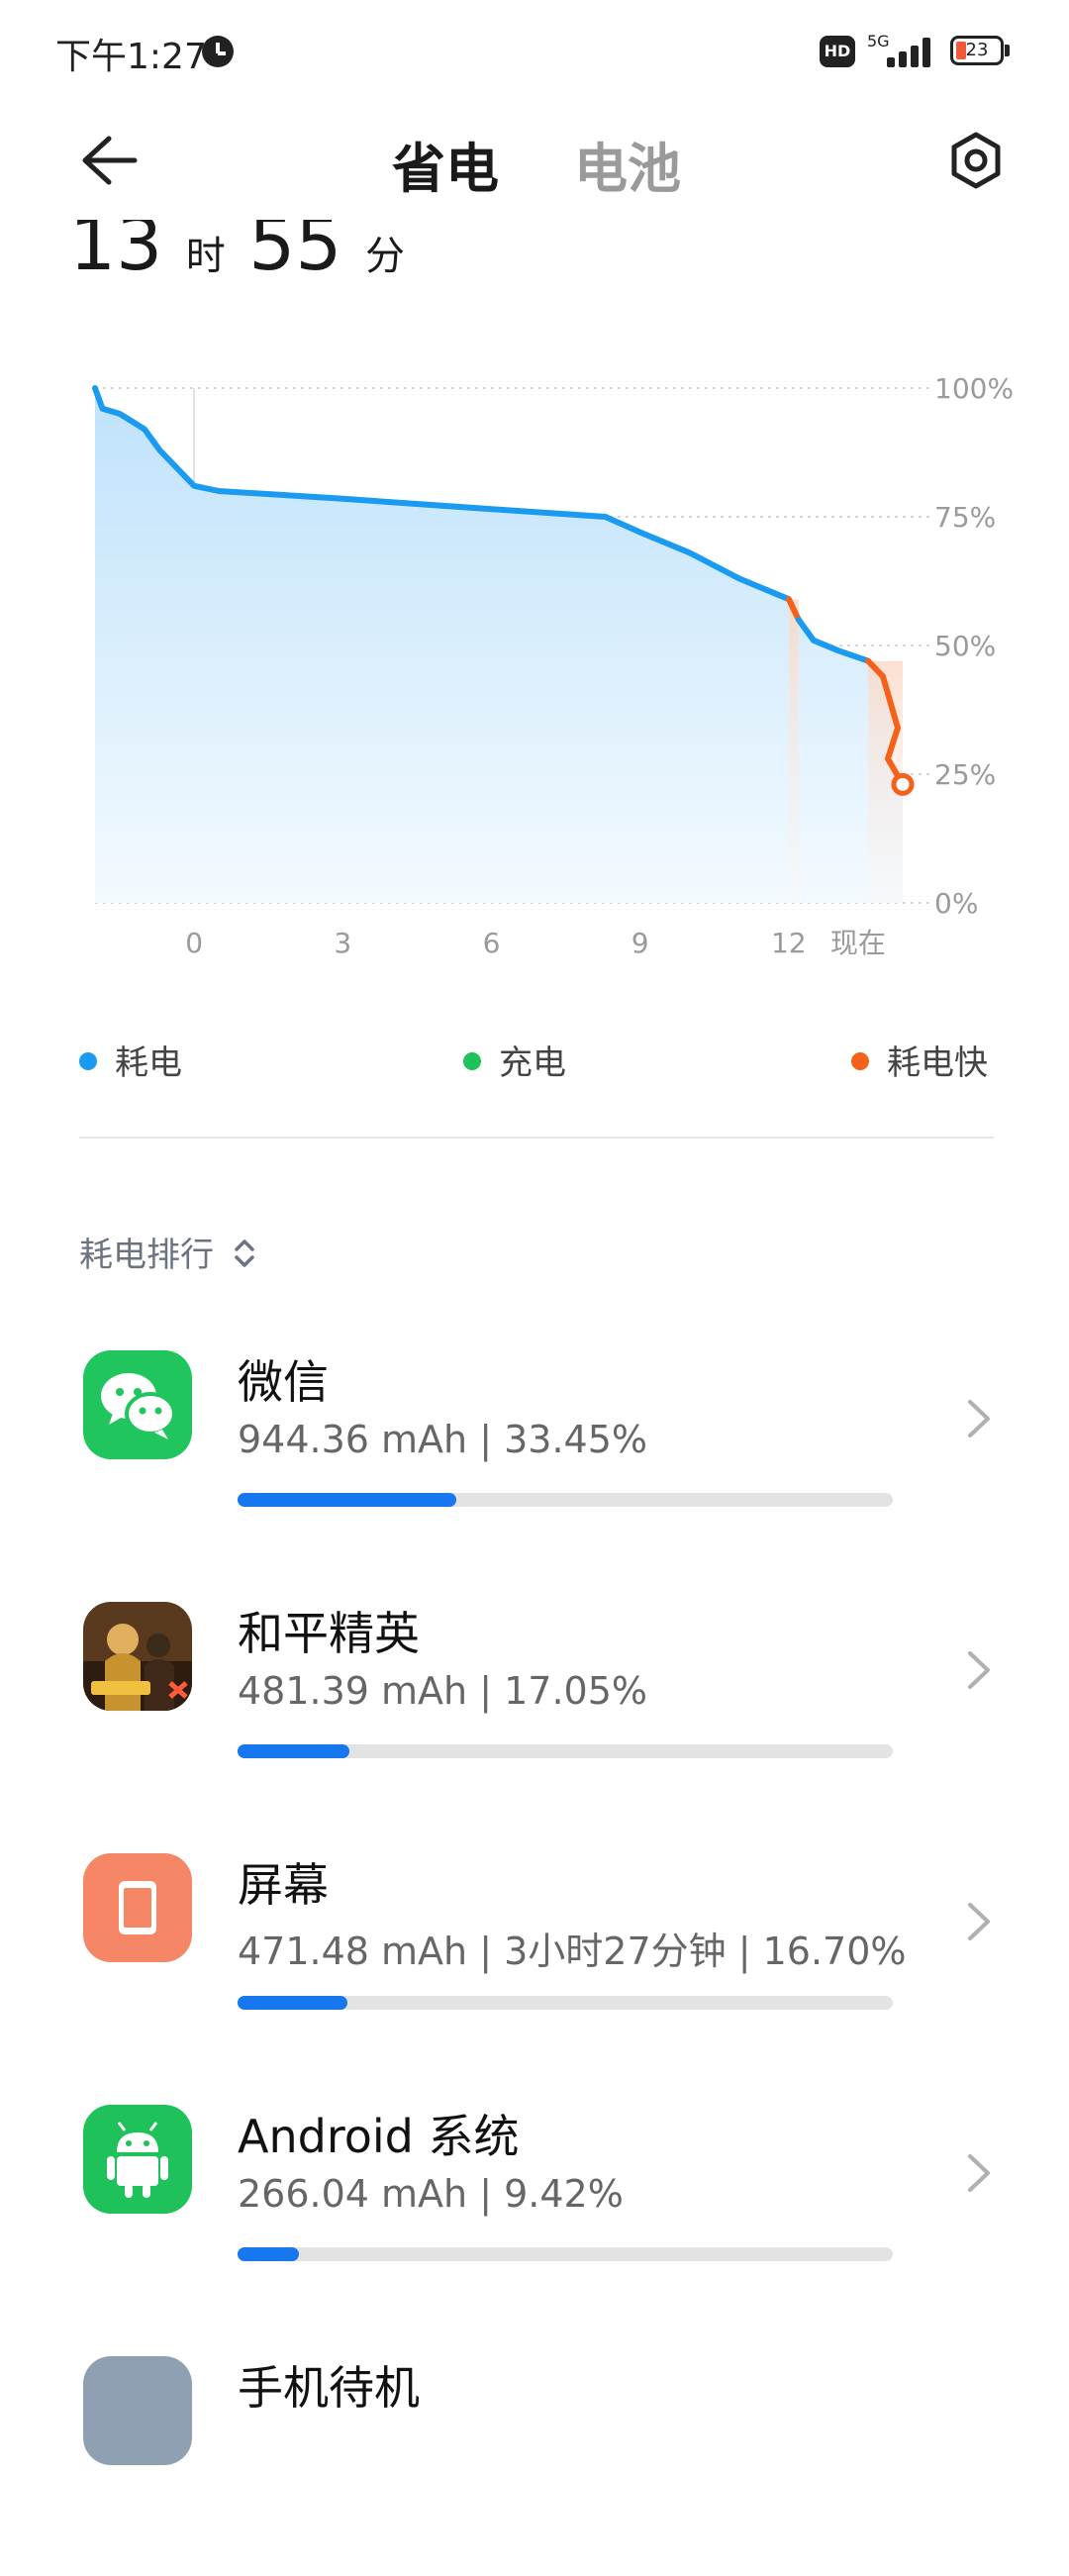  Describe the element at coordinates (116, 245) in the screenshot. I see `remaining-hours: 13` at that location.